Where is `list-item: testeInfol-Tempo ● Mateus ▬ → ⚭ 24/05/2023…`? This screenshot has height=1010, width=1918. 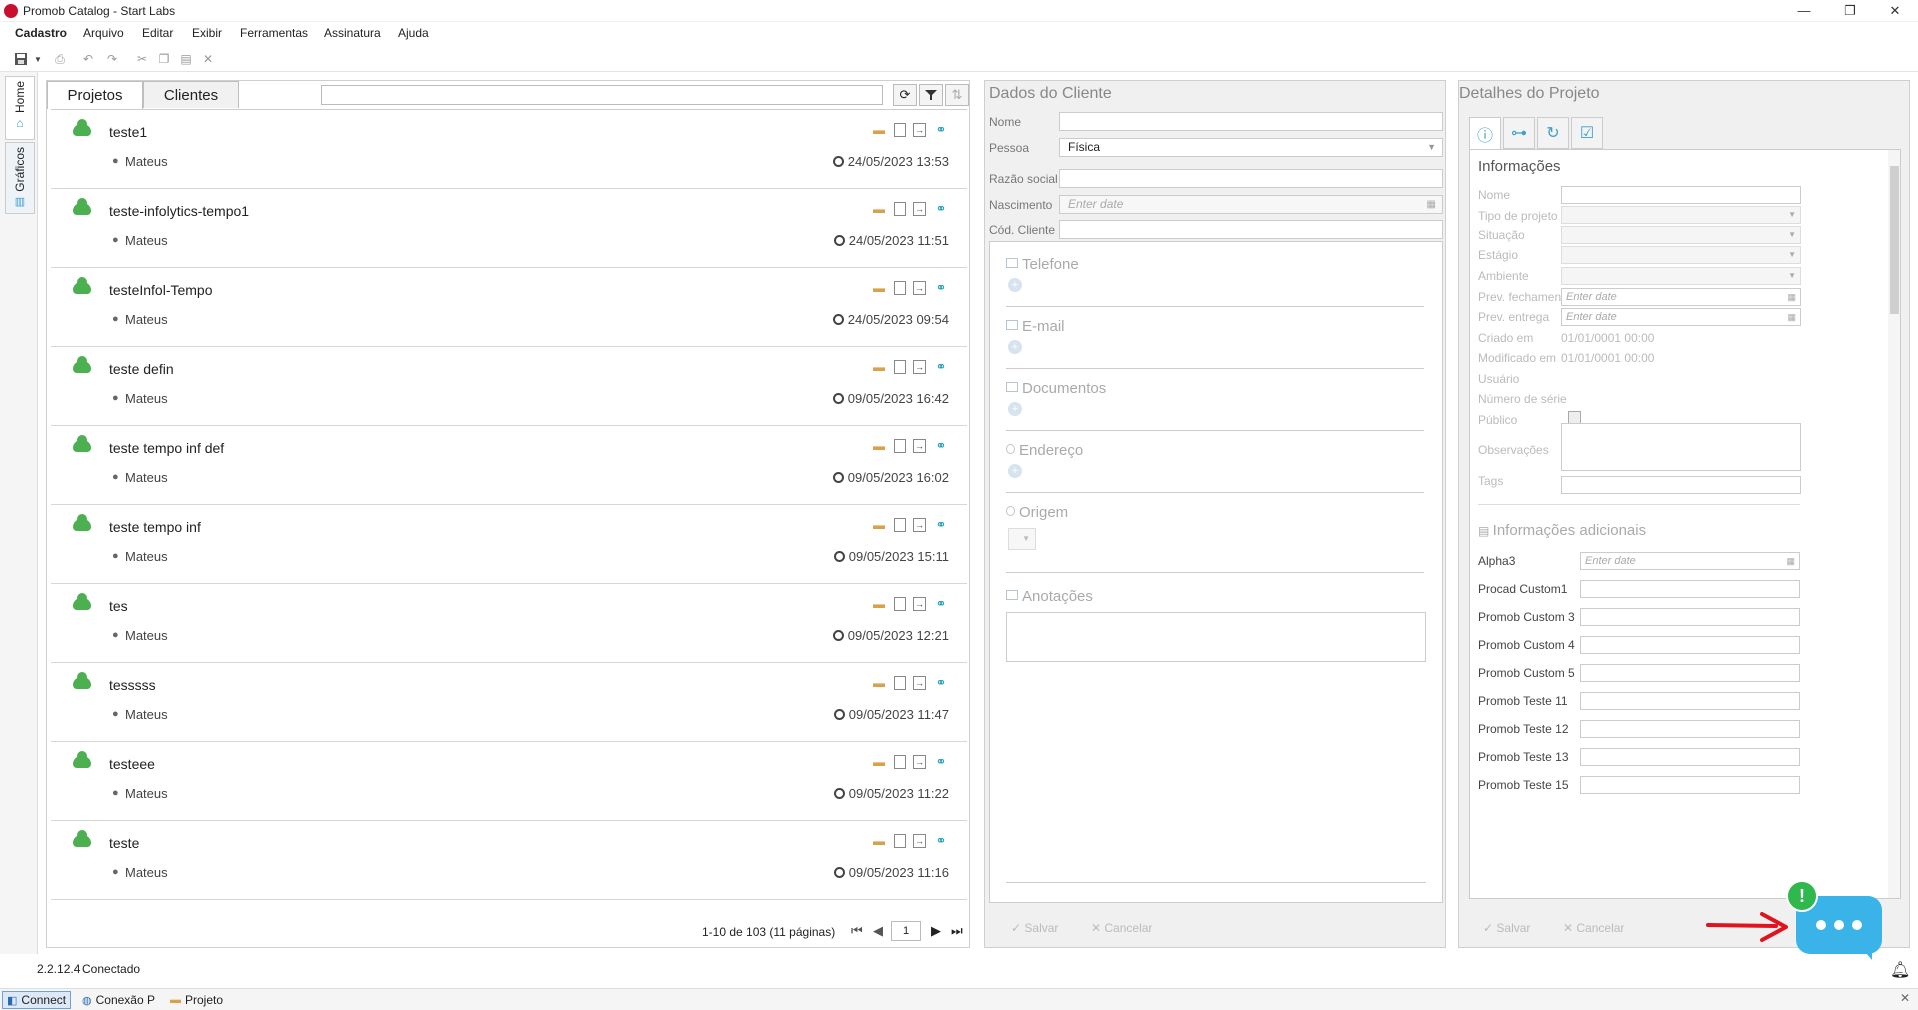
list-item: testeInfol-Tempo ● Mateus ▬ → ⚭ 24/05/2023… is located at coordinates (509, 307).